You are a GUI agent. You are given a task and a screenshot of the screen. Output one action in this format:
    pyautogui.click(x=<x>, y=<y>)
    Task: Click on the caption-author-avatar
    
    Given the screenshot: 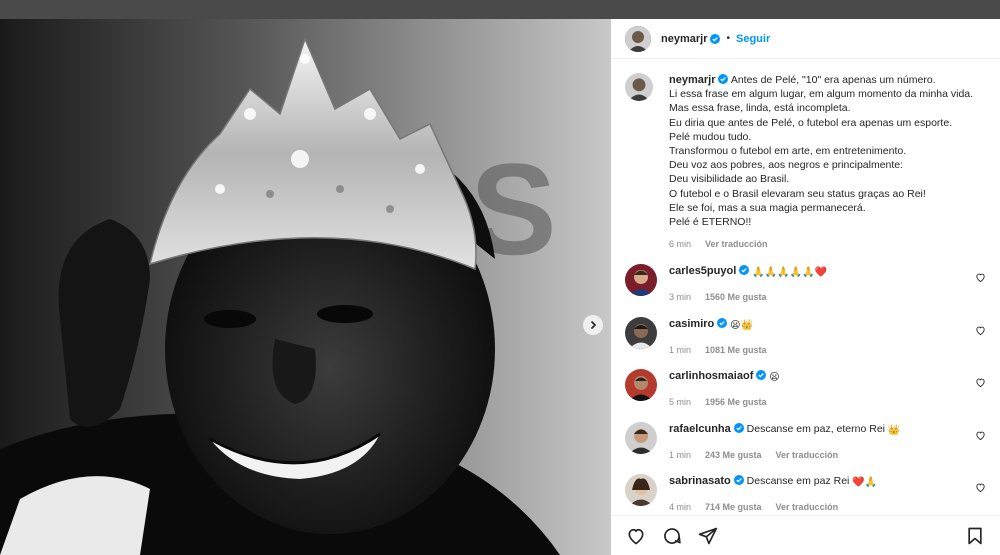 What is the action you would take?
    pyautogui.click(x=639, y=87)
    